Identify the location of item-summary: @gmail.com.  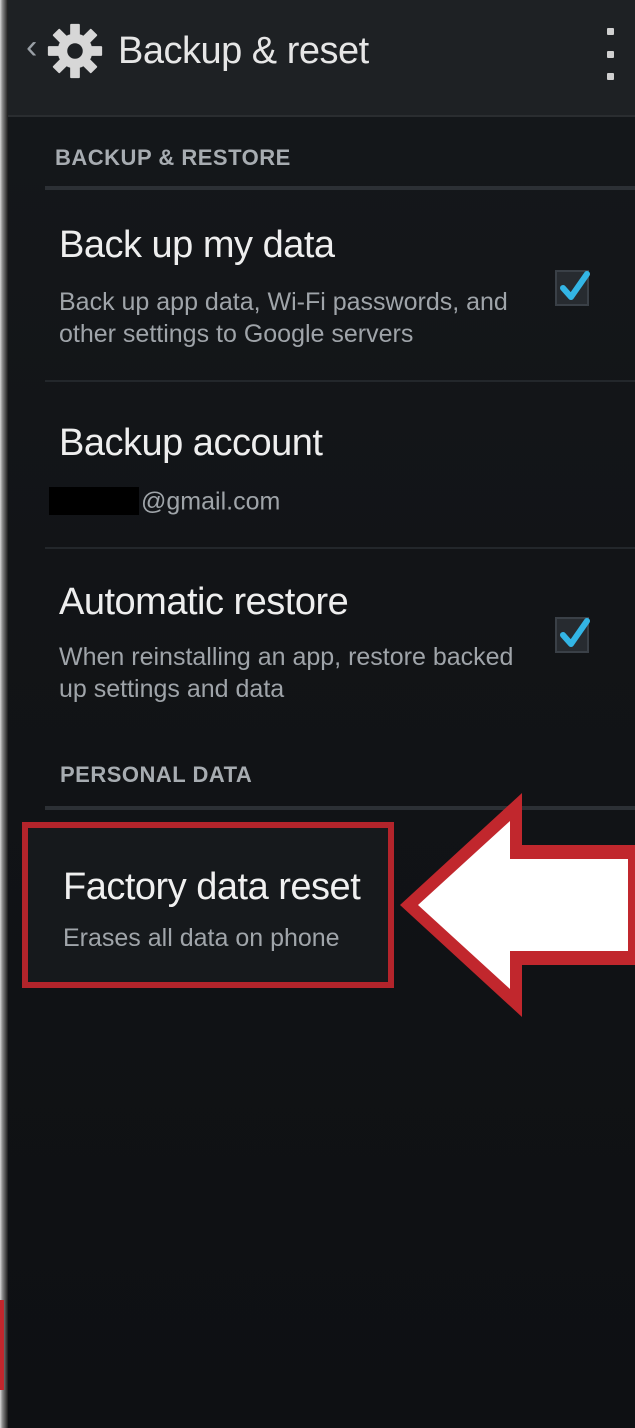
(284, 500).